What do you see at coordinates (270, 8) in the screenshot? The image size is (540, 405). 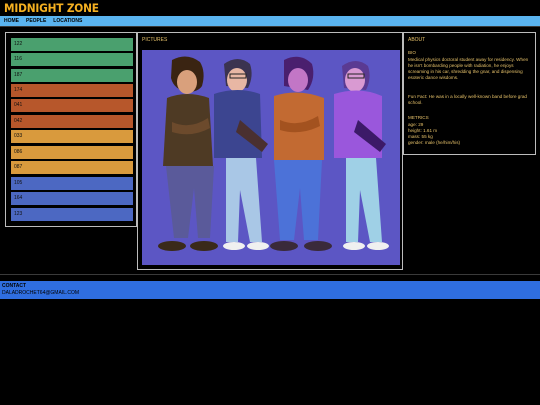 I see `title-bar: MIDNIGHT ZONE` at bounding box center [270, 8].